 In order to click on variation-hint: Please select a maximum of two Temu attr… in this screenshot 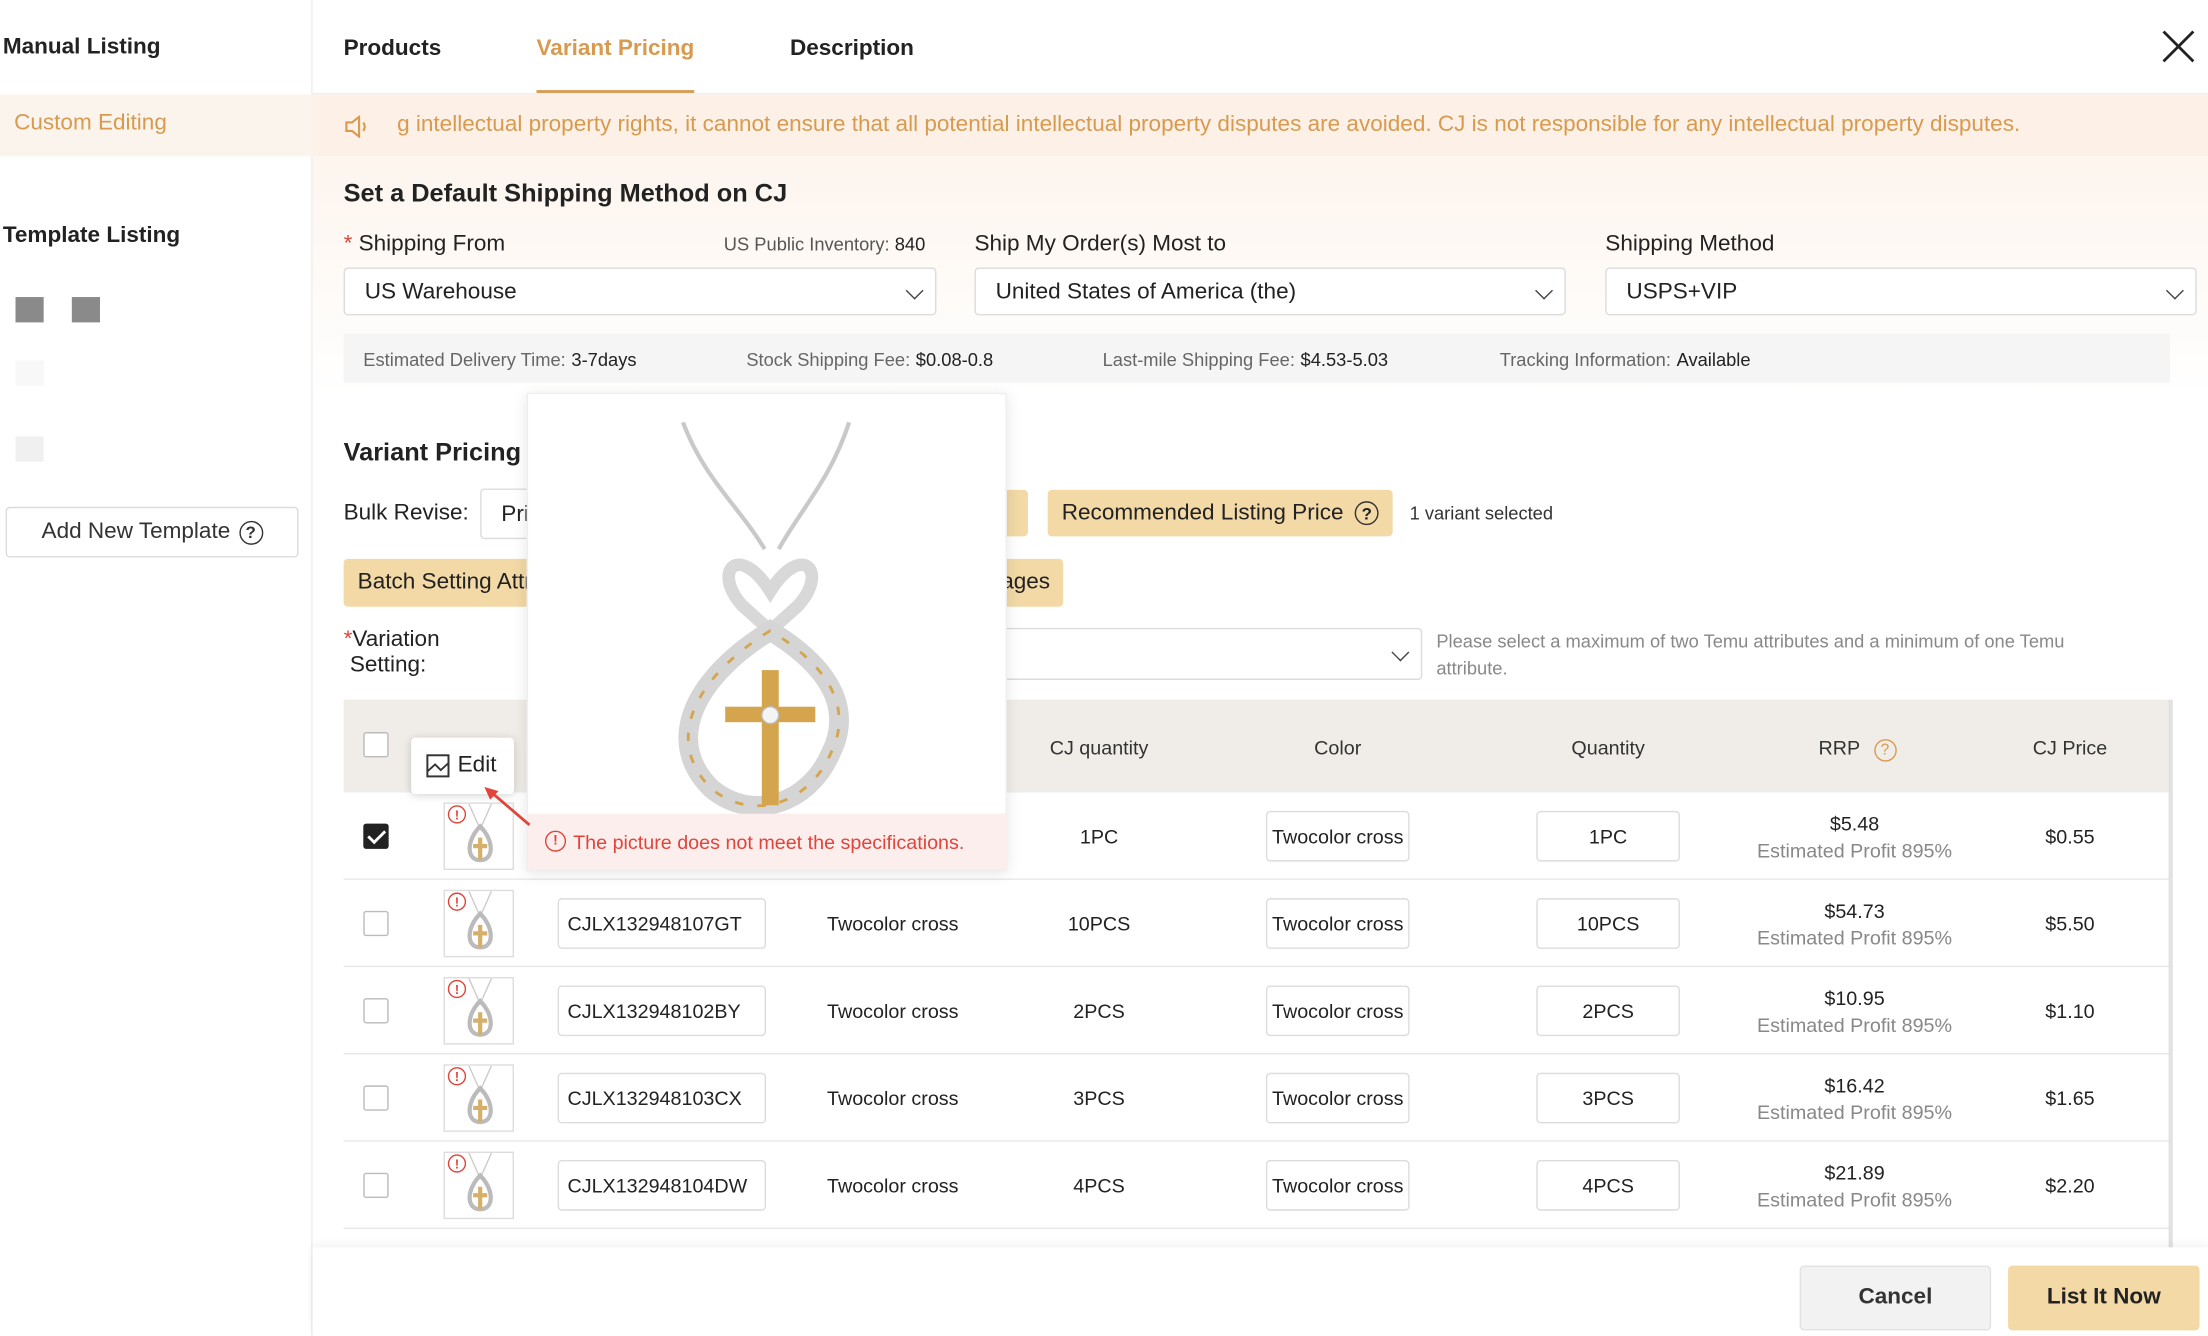, I will do `click(1750, 654)`.